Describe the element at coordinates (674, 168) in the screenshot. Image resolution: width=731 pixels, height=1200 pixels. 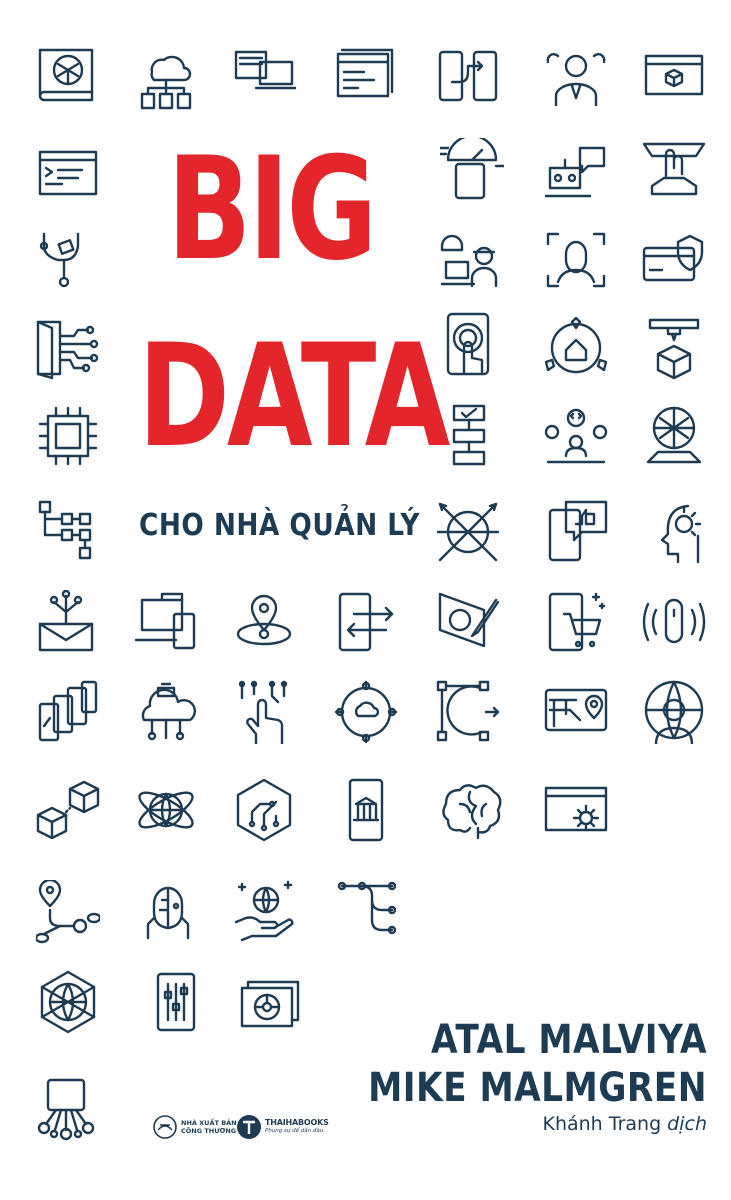
I see `vote-icon` at that location.